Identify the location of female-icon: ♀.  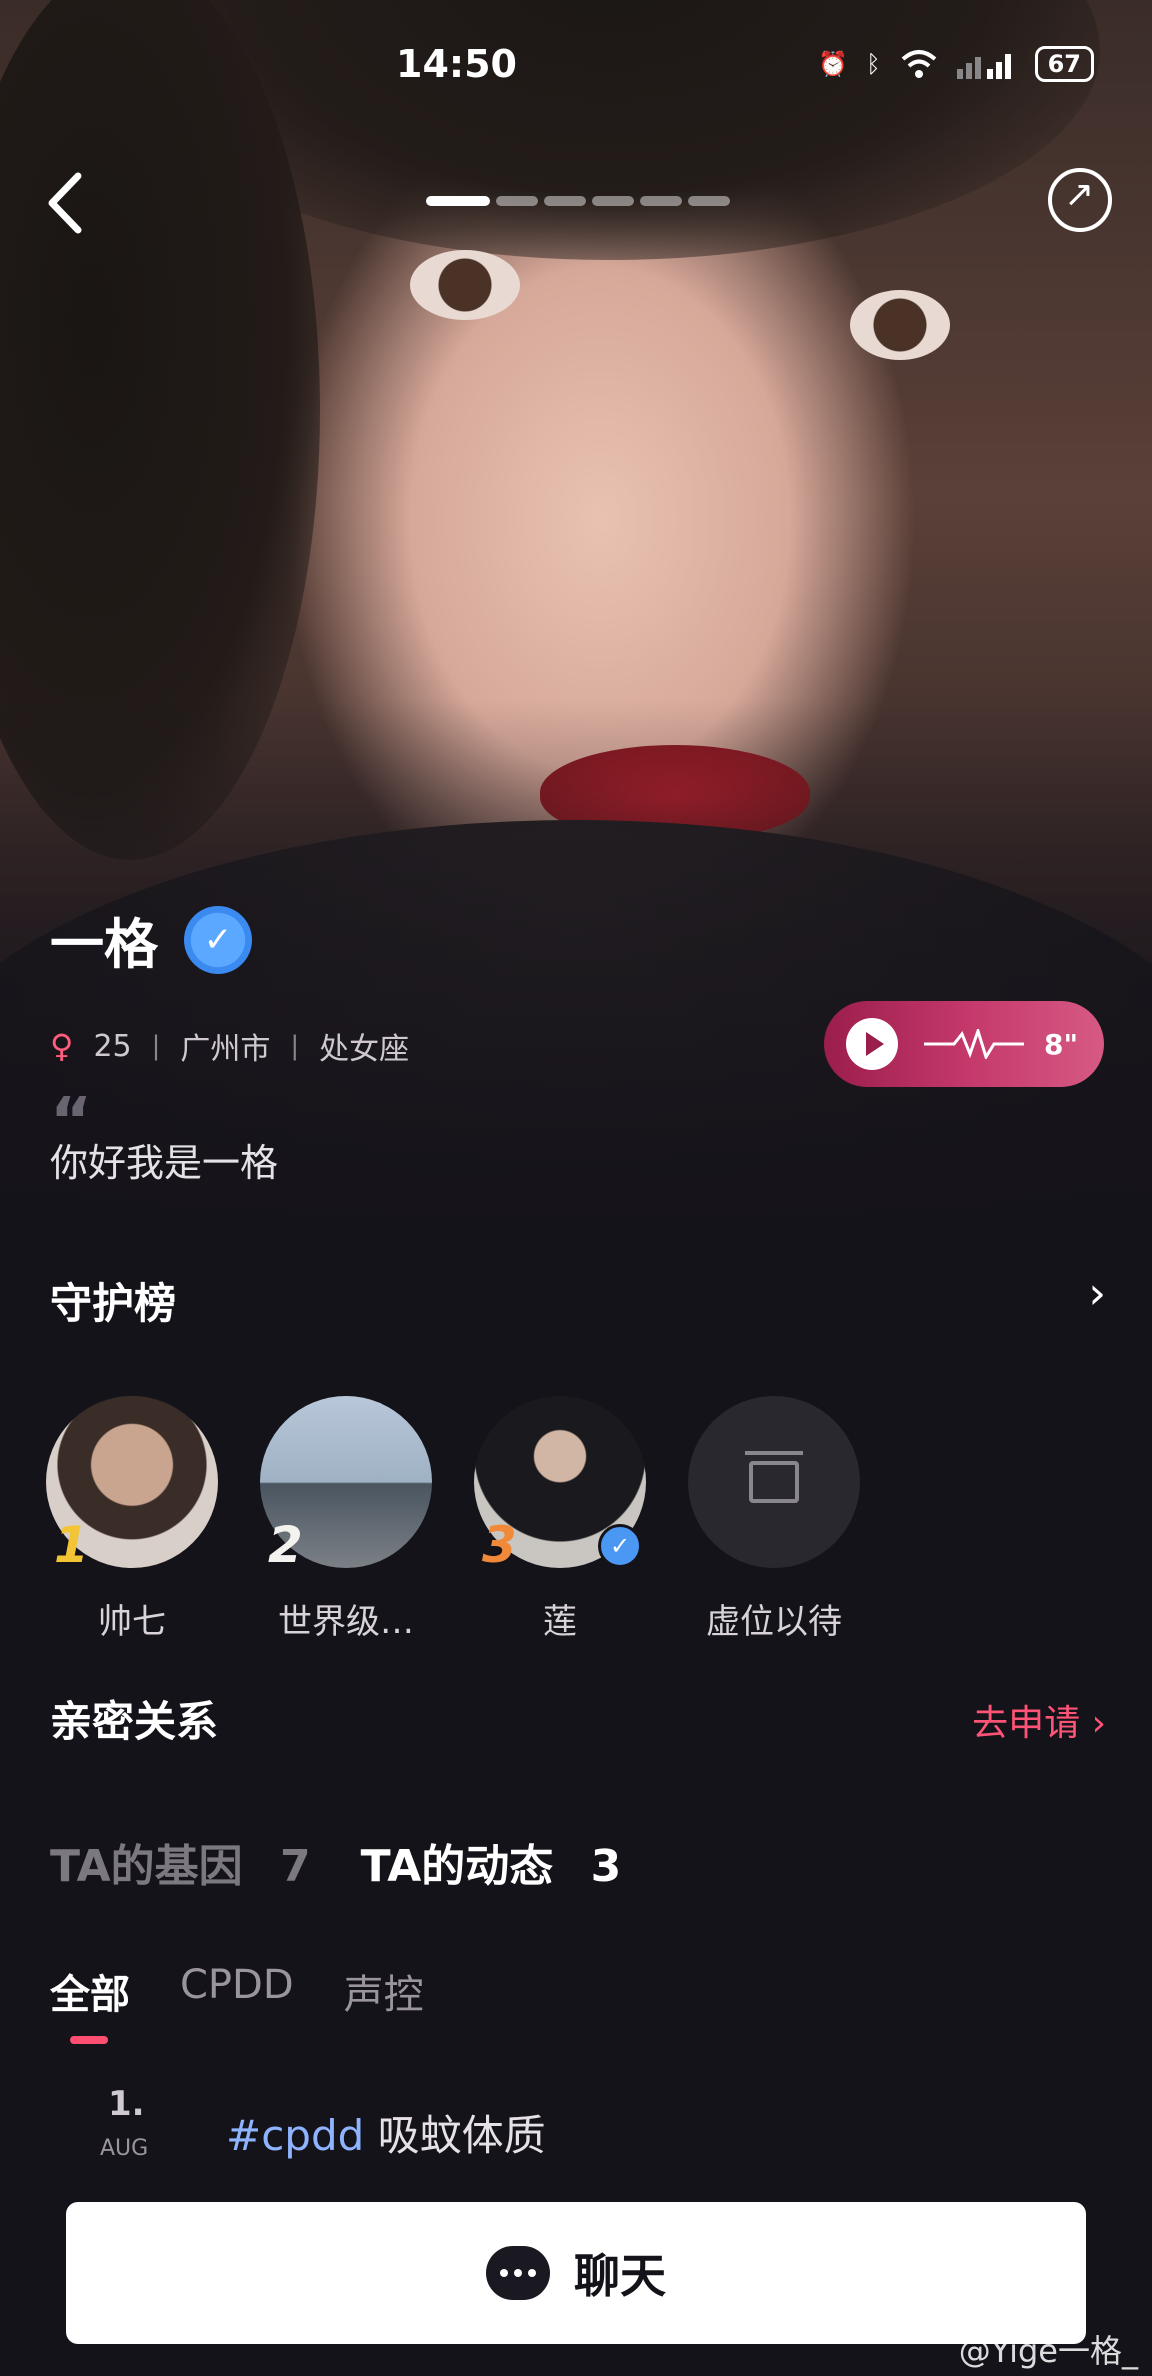
(62, 1046).